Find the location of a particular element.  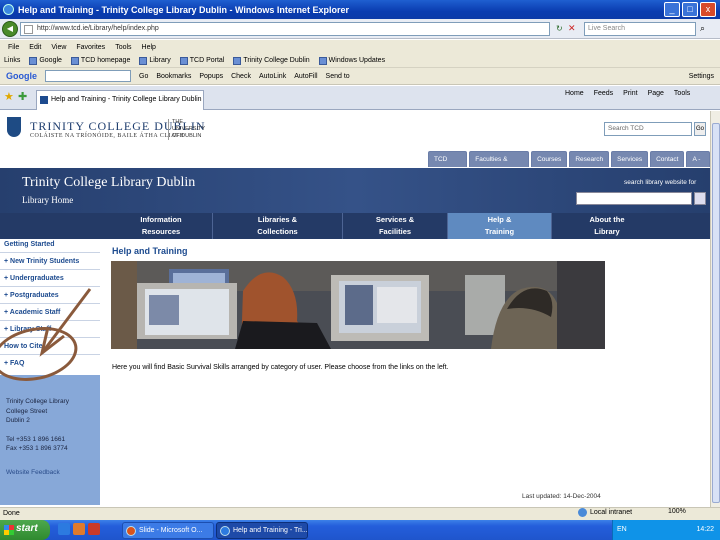

page-title: Help and Training is located at coordinates (150, 251).